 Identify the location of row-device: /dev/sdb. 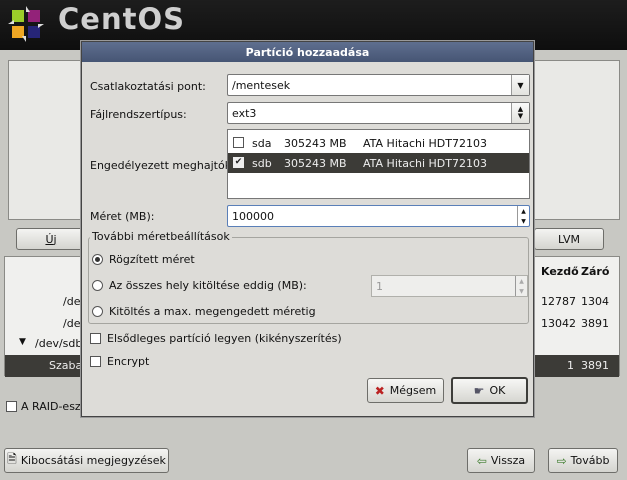
(59, 343).